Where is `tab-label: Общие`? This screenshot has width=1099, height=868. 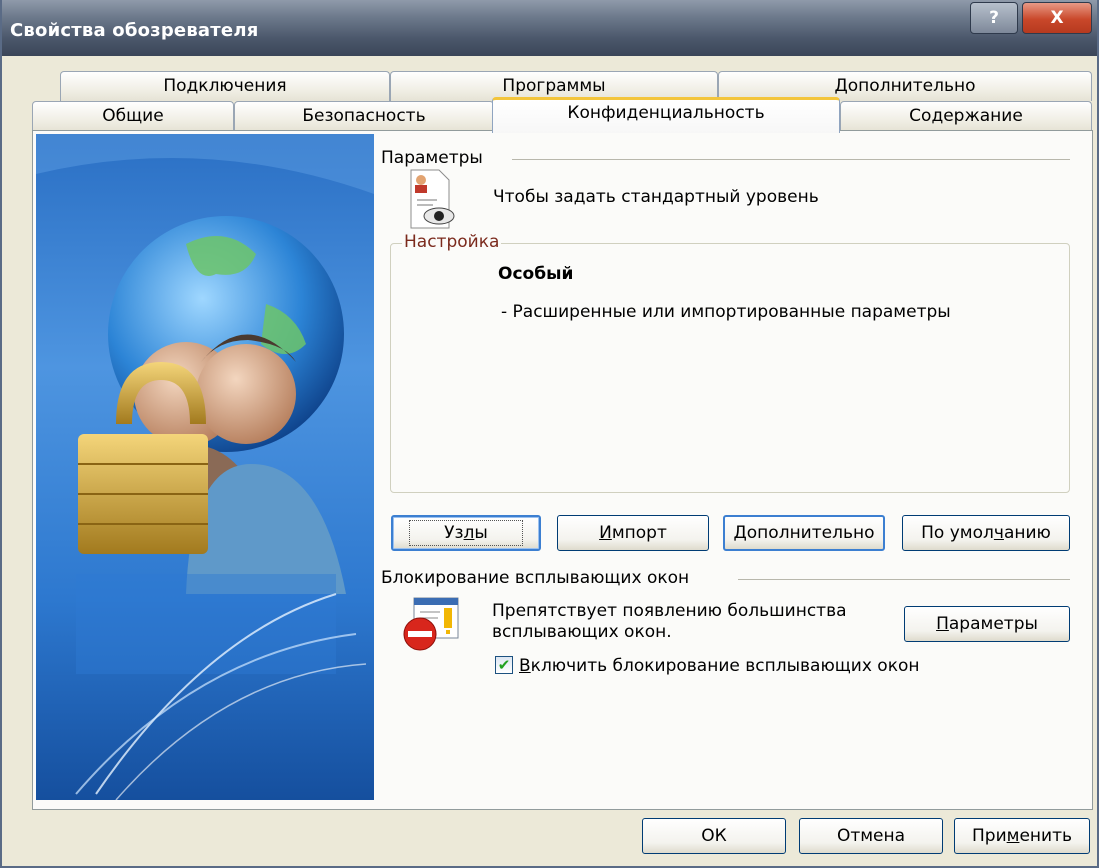 tab-label: Общие is located at coordinates (133, 116).